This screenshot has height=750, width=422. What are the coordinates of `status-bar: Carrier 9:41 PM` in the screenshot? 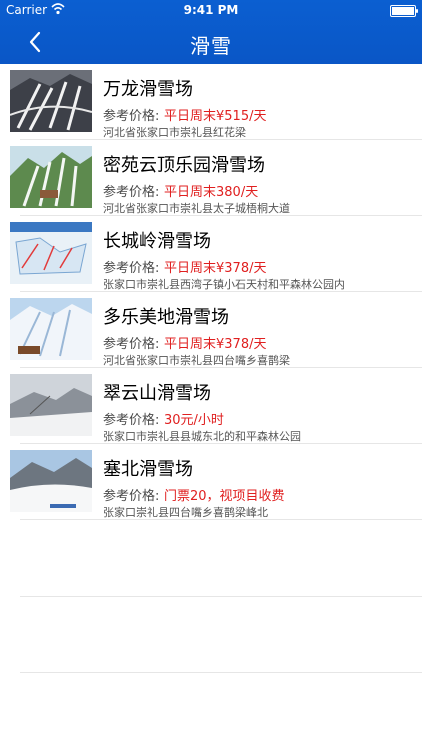 It's located at (211, 10).